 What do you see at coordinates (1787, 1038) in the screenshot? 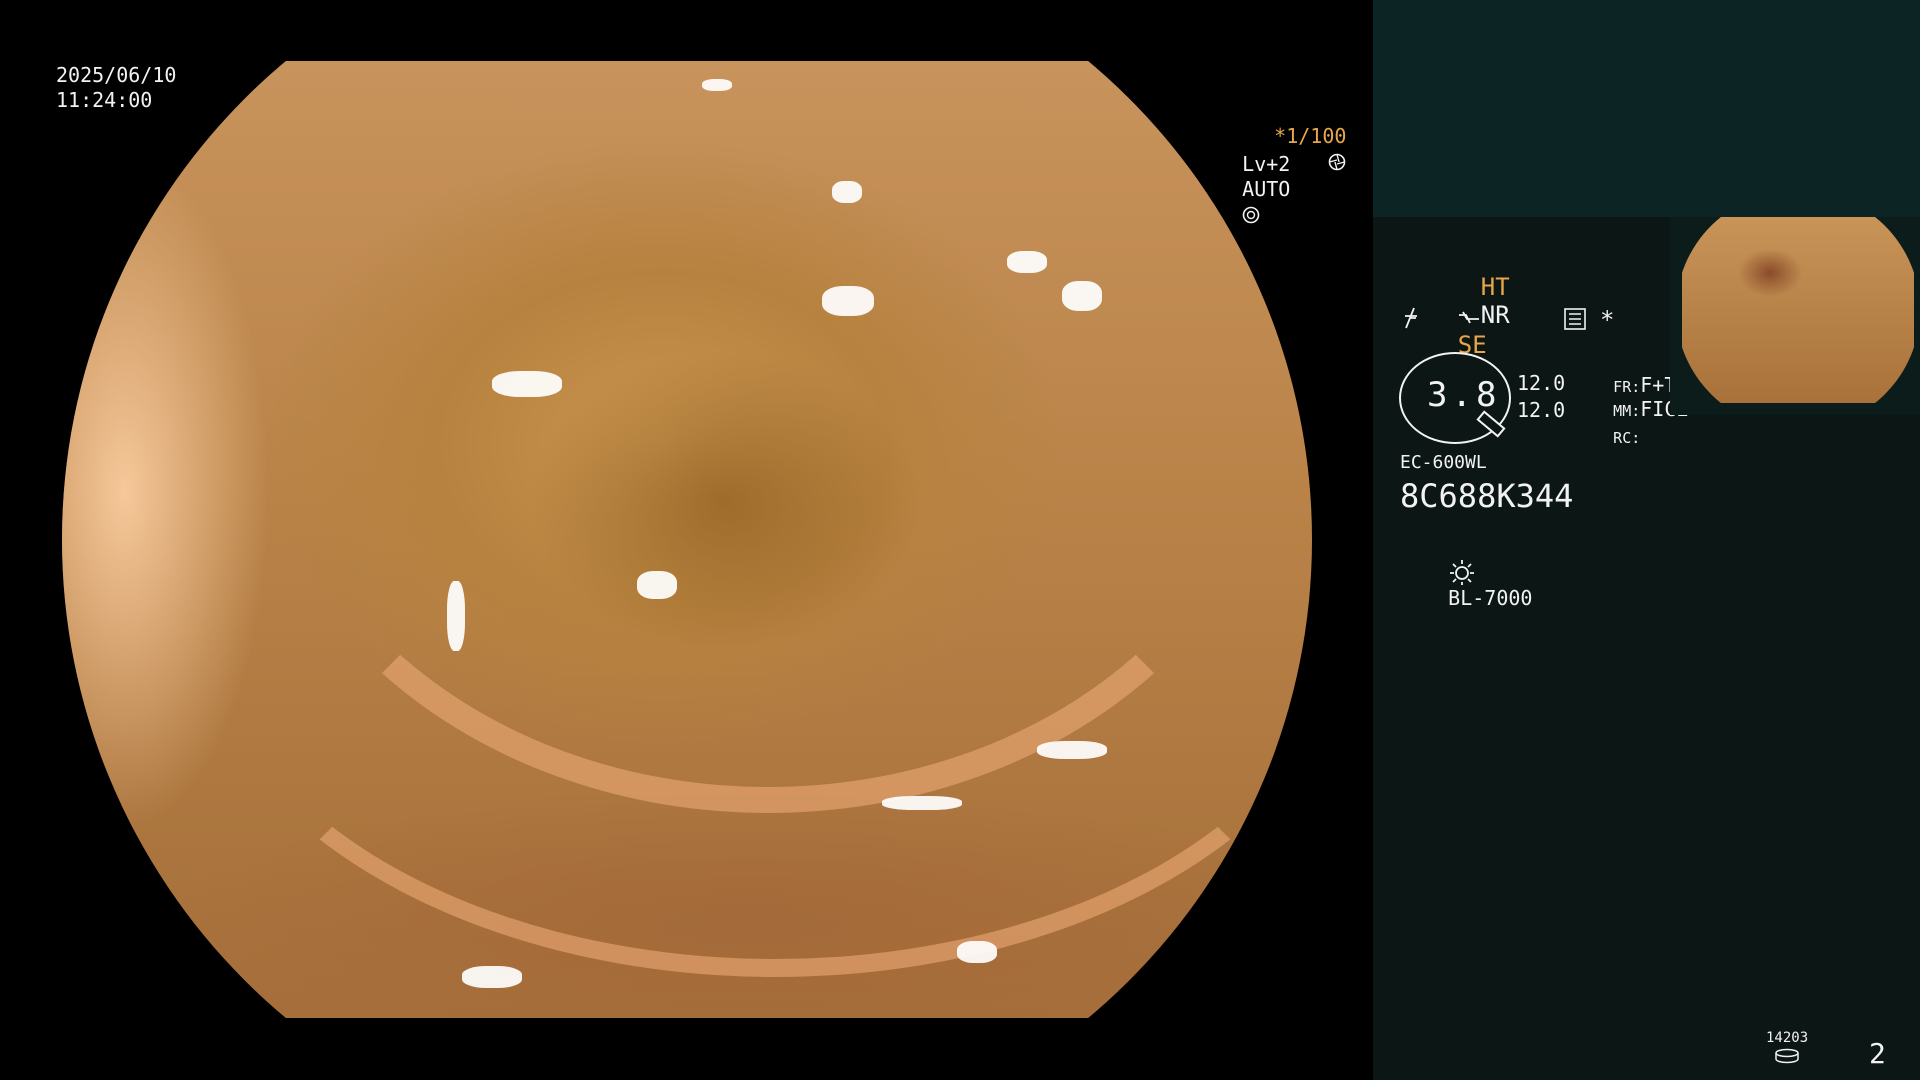
I see `counter-value: 14203` at bounding box center [1787, 1038].